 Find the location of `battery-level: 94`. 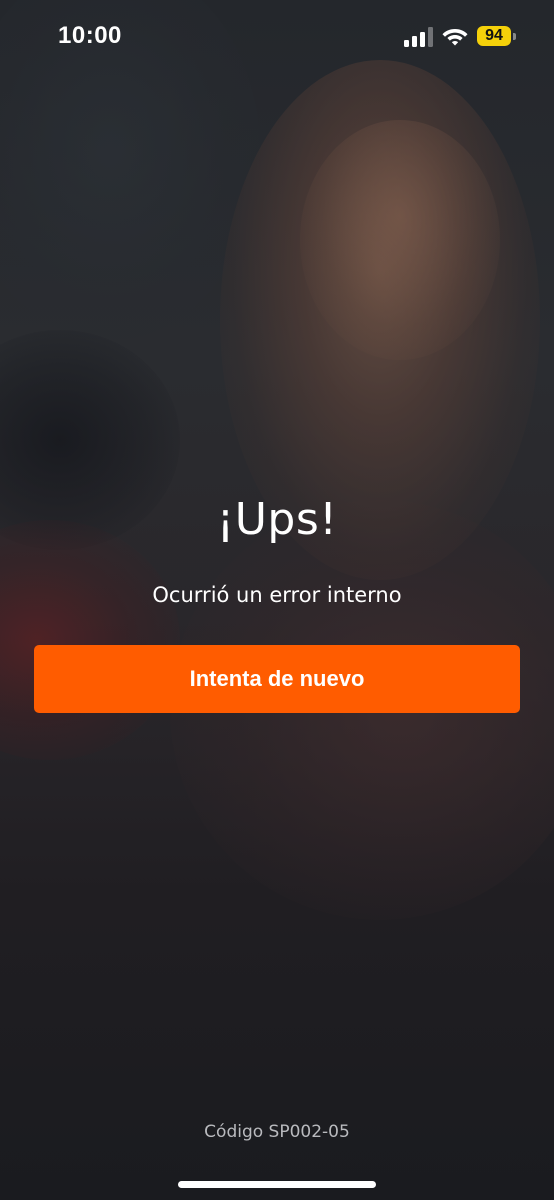

battery-level: 94 is located at coordinates (494, 35).